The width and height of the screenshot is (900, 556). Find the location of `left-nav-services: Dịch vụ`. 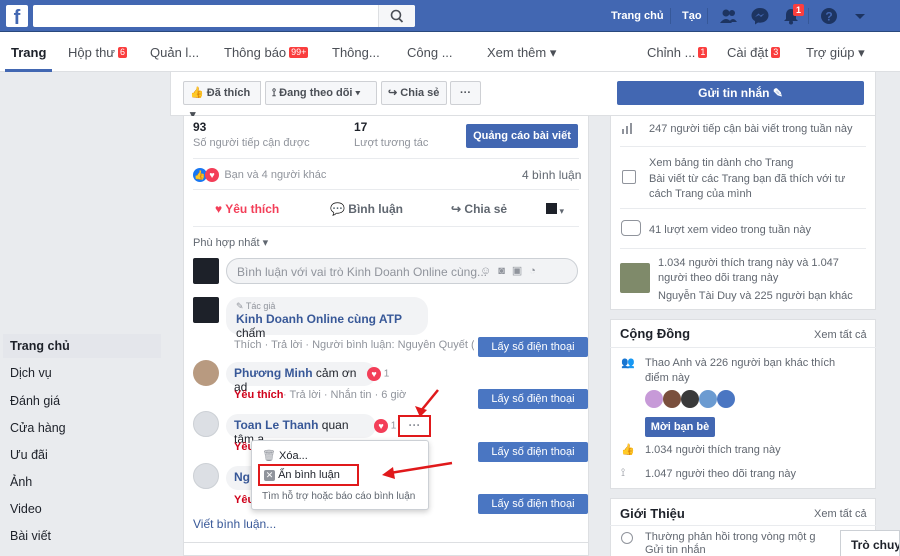

left-nav-services: Dịch vụ is located at coordinates (31, 373).